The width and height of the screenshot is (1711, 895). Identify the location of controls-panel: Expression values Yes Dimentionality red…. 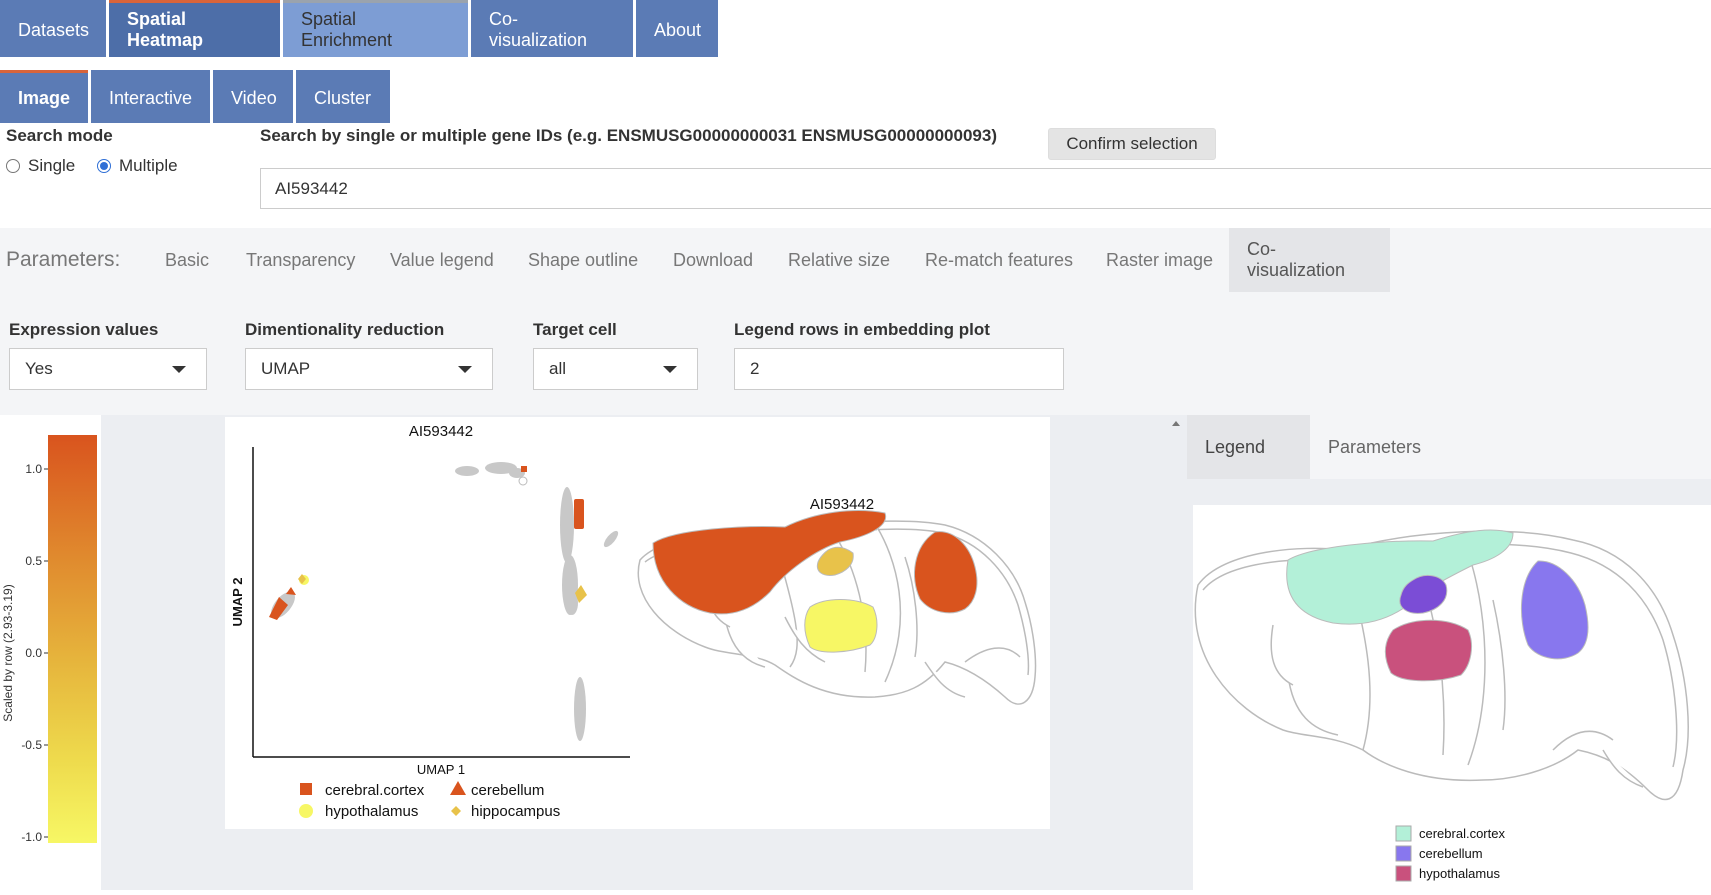
(855, 353).